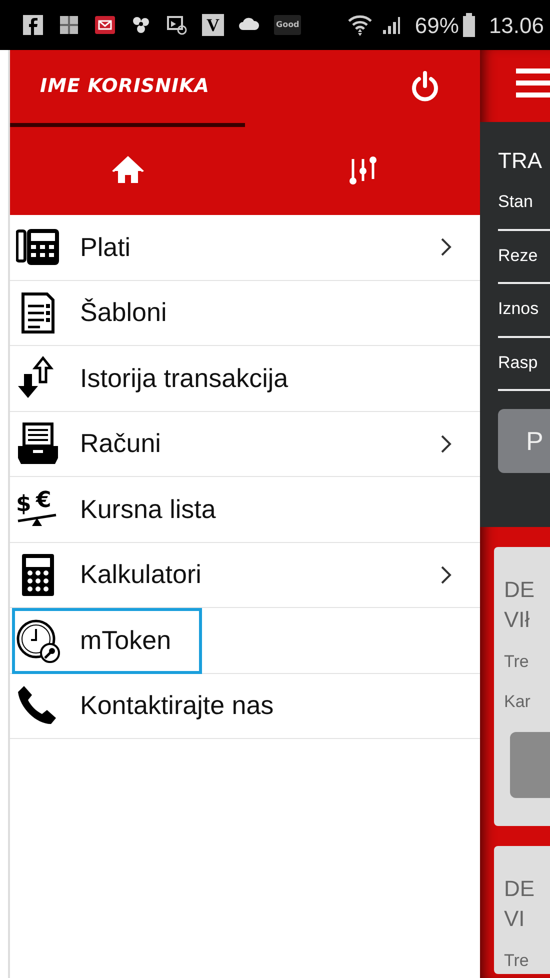  What do you see at coordinates (185, 378) in the screenshot?
I see `menu-label: Istorija transakcija` at bounding box center [185, 378].